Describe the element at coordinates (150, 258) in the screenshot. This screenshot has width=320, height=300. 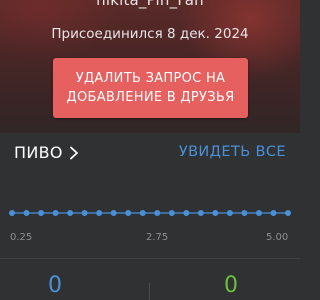
I see `section-divider` at that location.